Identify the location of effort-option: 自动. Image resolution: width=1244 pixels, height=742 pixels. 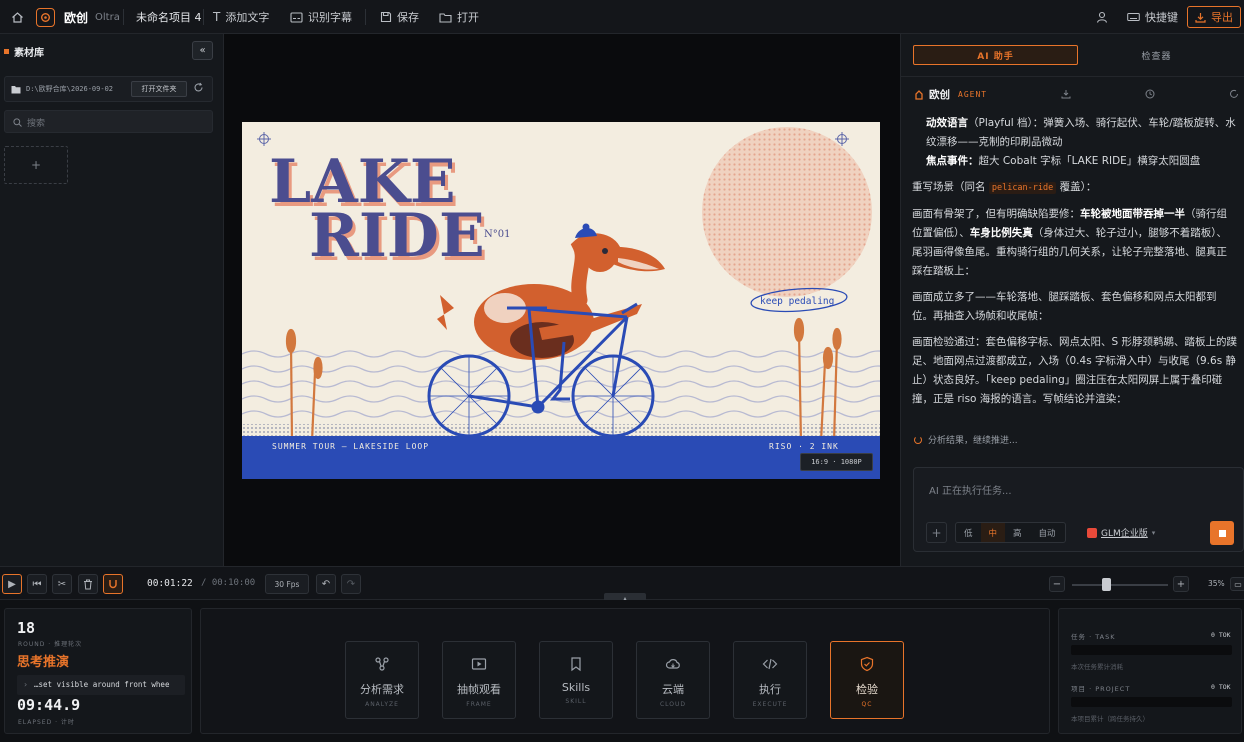
(1047, 532).